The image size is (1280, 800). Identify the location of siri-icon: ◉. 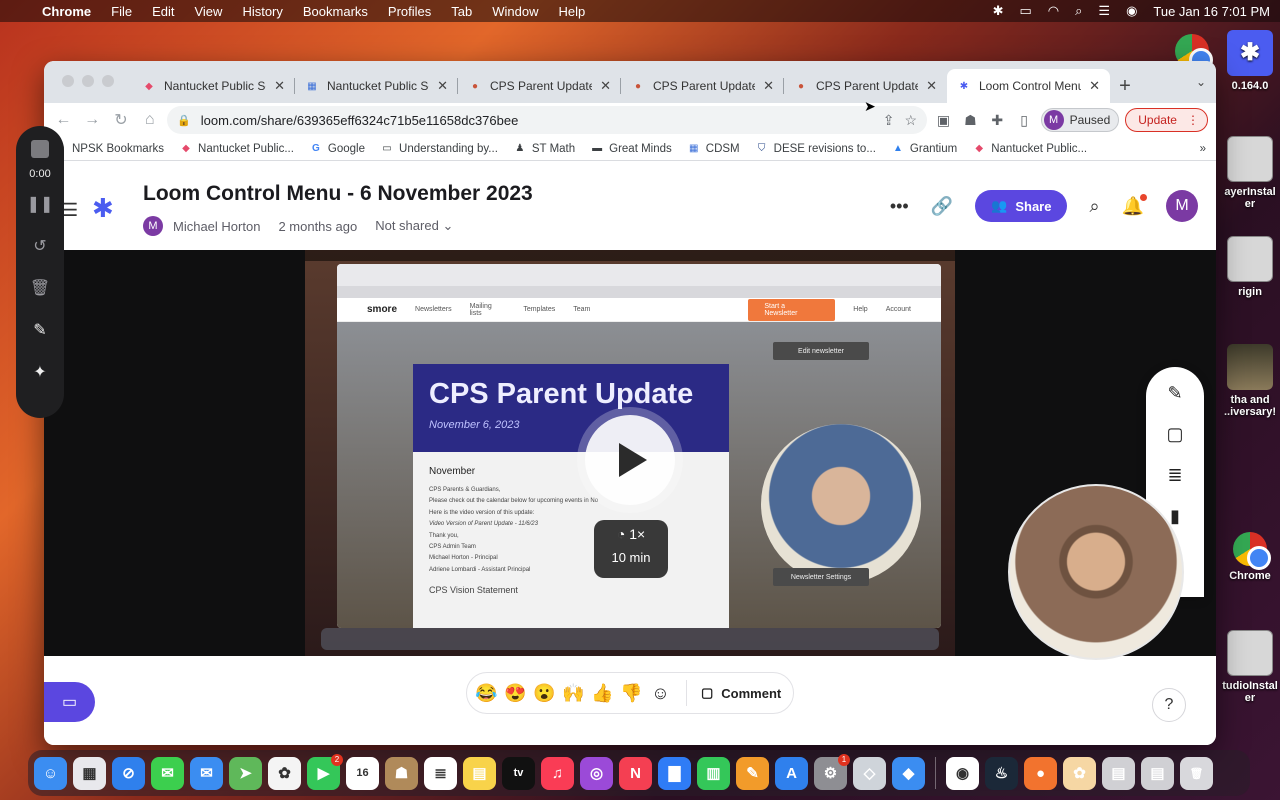
(1131, 11).